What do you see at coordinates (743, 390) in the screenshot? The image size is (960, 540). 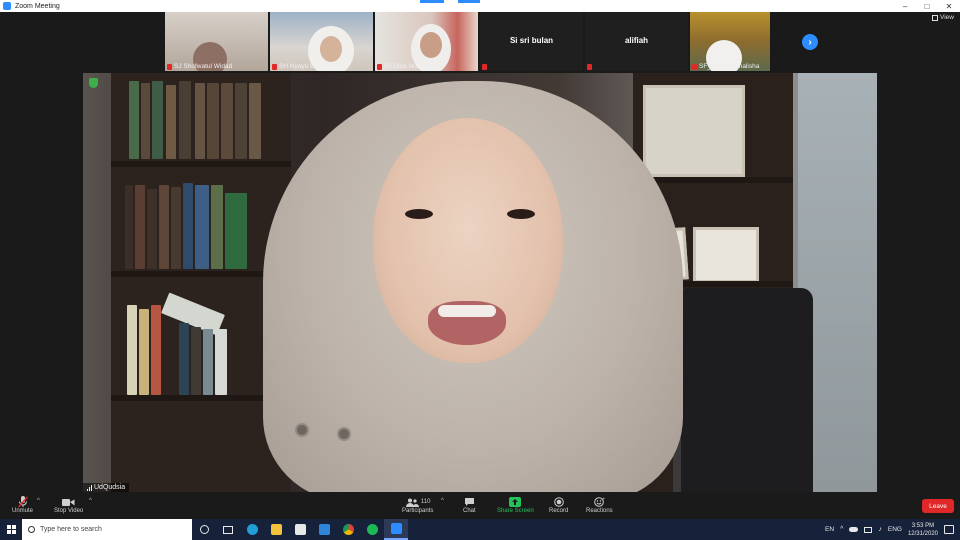 I see `office-chair` at bounding box center [743, 390].